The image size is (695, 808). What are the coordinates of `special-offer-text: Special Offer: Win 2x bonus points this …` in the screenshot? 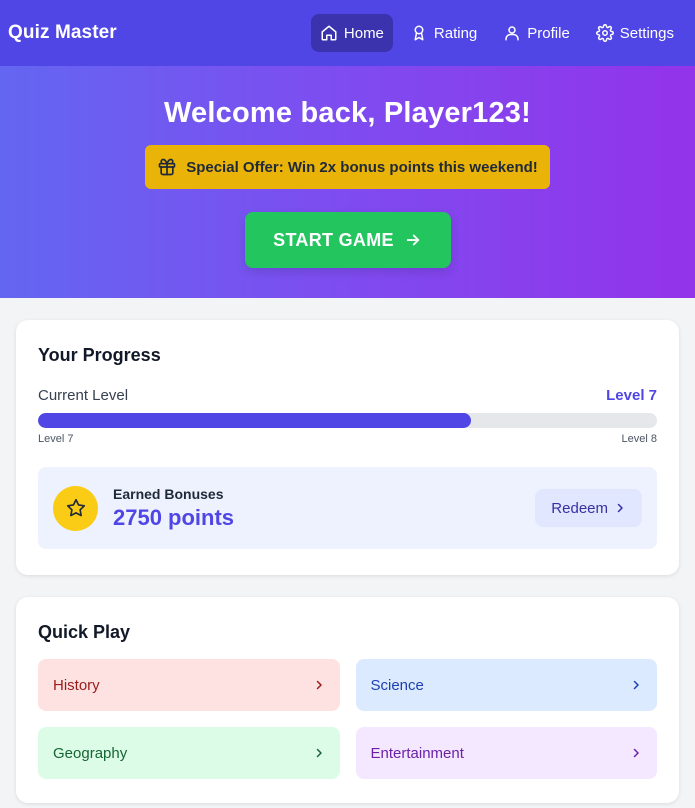 It's located at (362, 167).